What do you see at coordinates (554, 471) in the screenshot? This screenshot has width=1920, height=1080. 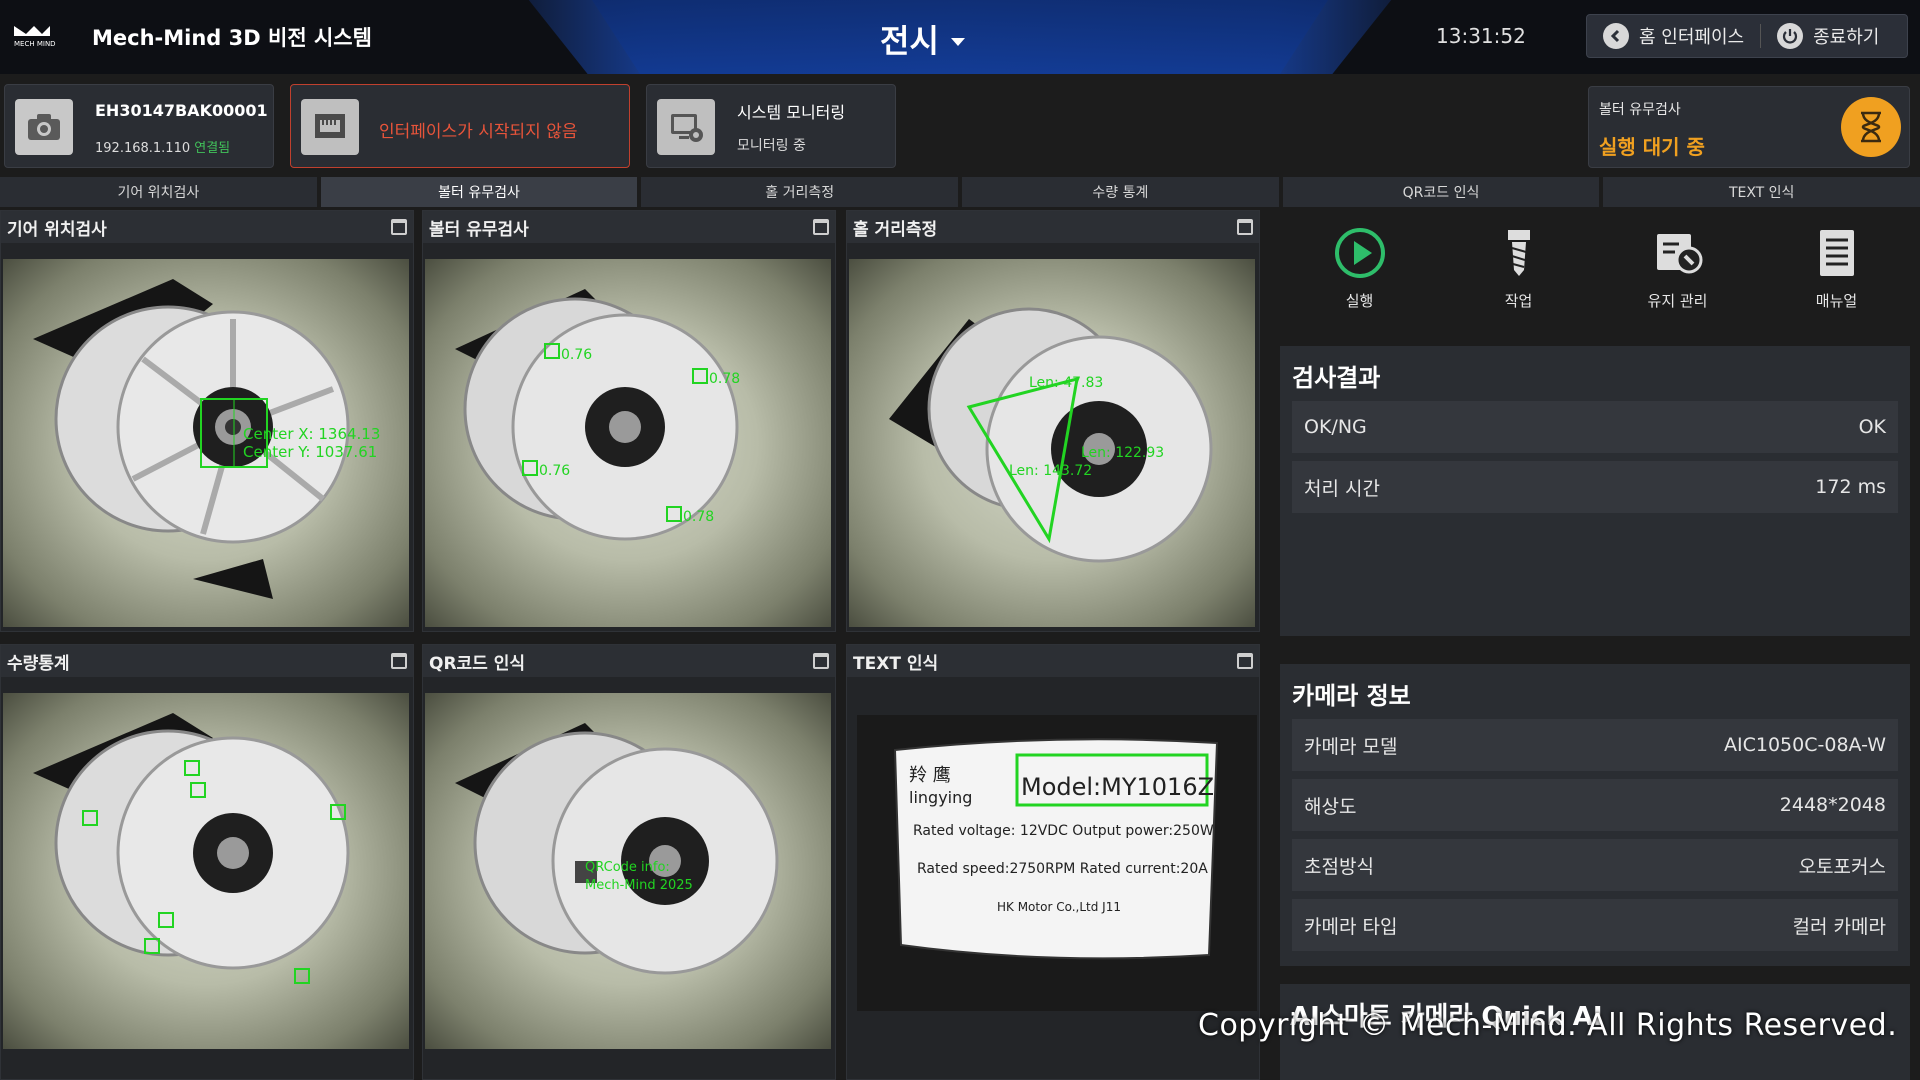 I see `bolt-score-3: 0.76` at bounding box center [554, 471].